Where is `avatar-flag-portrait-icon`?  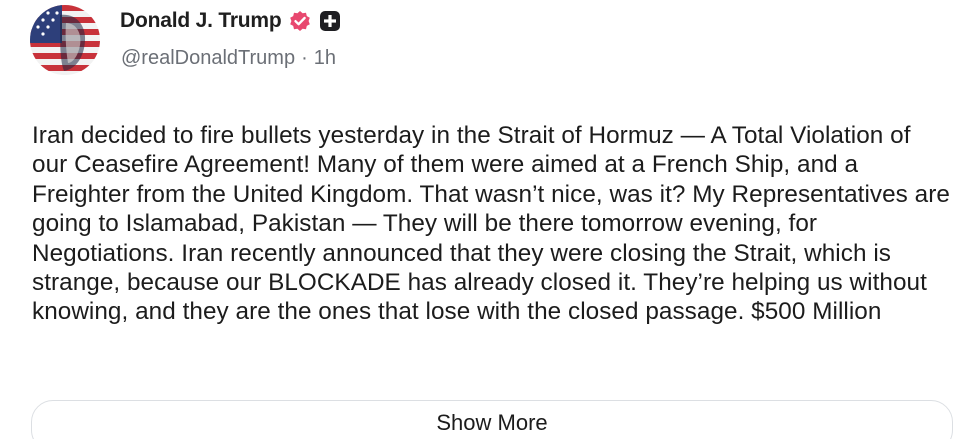 avatar-flag-portrait-icon is located at coordinates (65, 40).